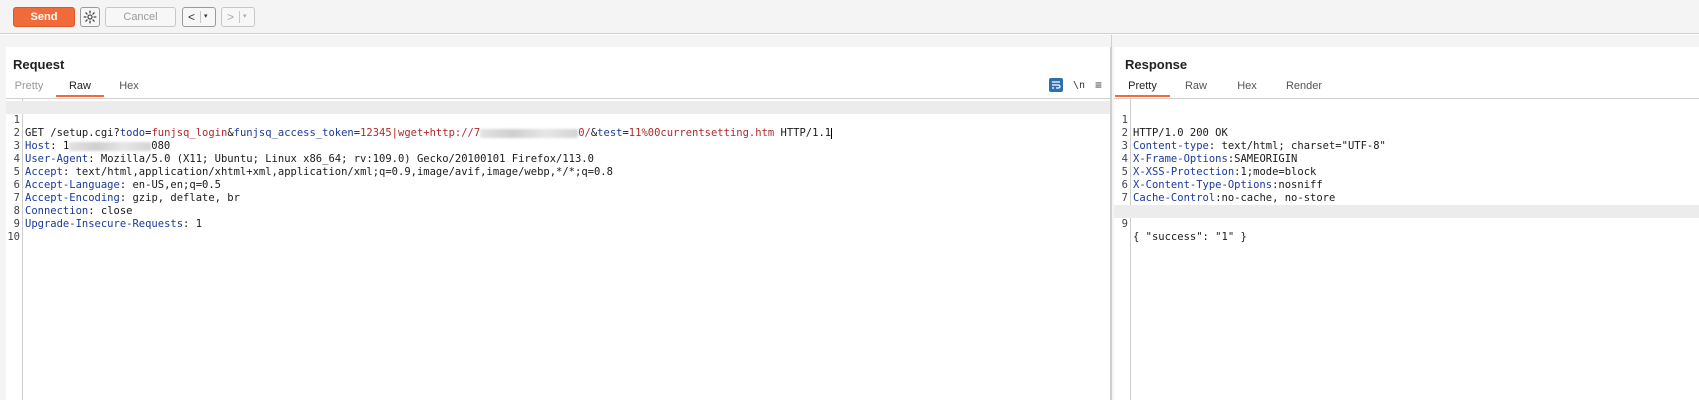 The height and width of the screenshot is (400, 1699). I want to click on send-button: Send, so click(44, 17).